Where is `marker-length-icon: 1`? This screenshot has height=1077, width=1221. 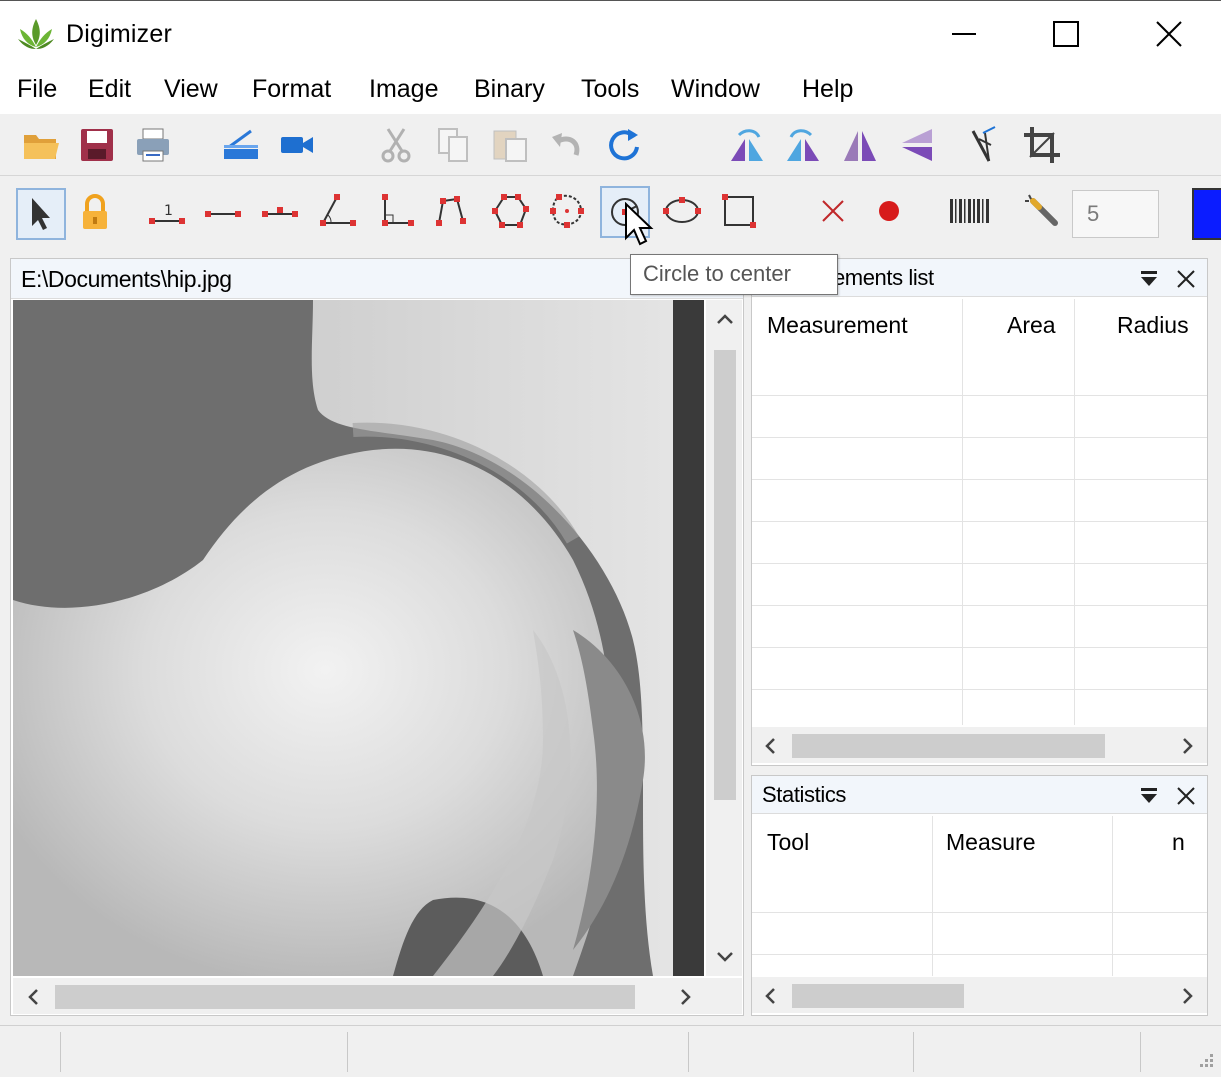
marker-length-icon: 1 is located at coordinates (167, 213).